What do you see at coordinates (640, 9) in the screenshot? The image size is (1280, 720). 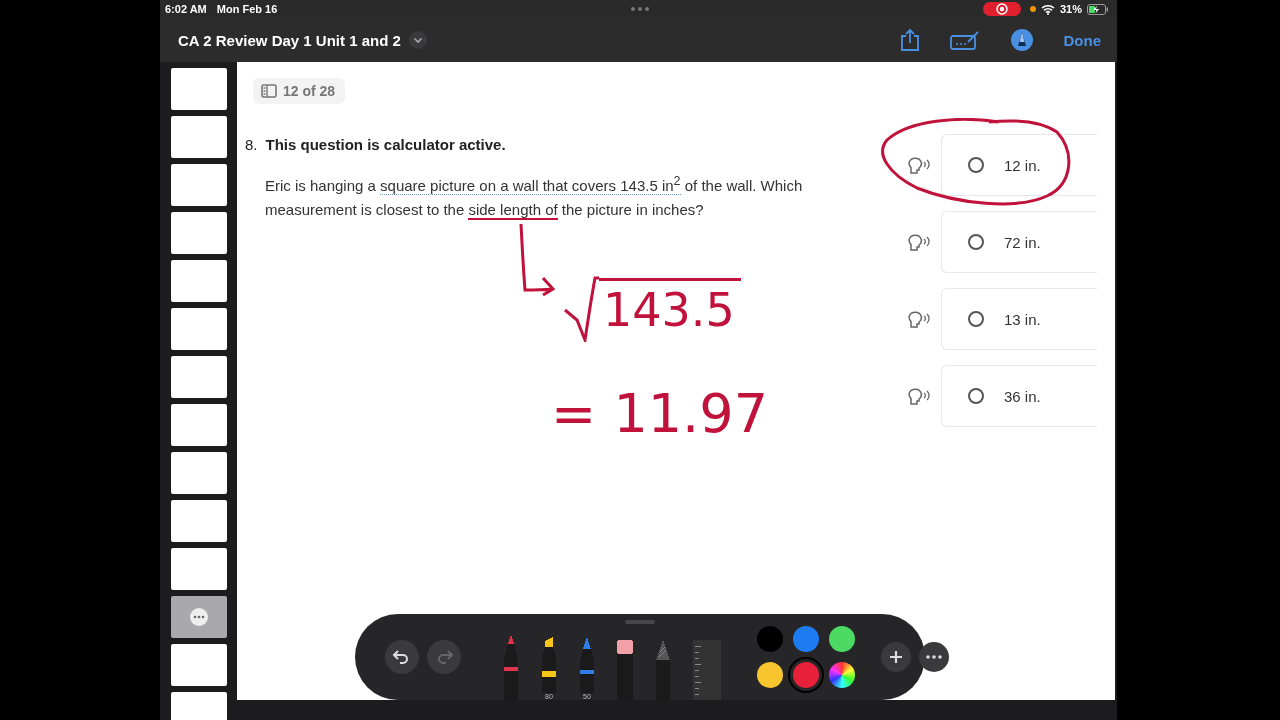 I see `multitasking-dots-icon` at bounding box center [640, 9].